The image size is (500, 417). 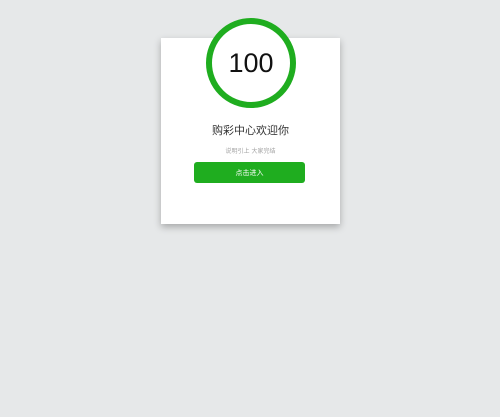 I want to click on score-value: 100, so click(x=251, y=62).